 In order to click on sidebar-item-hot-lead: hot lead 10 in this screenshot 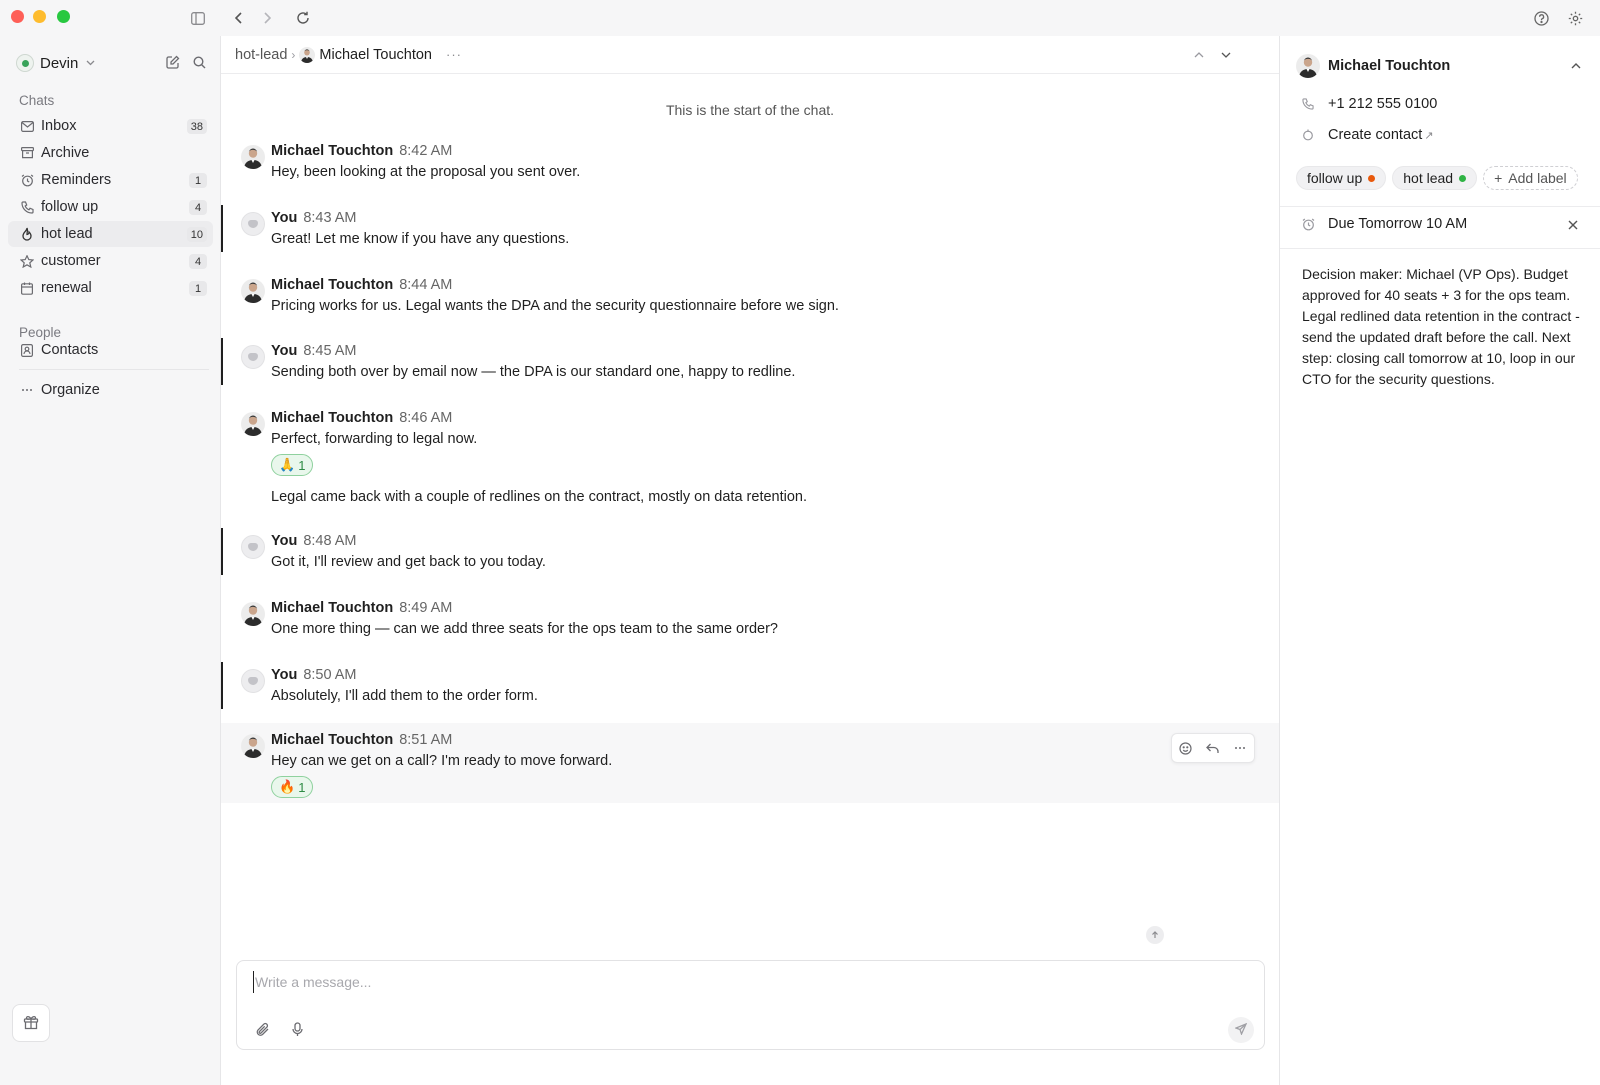, I will do `click(110, 234)`.